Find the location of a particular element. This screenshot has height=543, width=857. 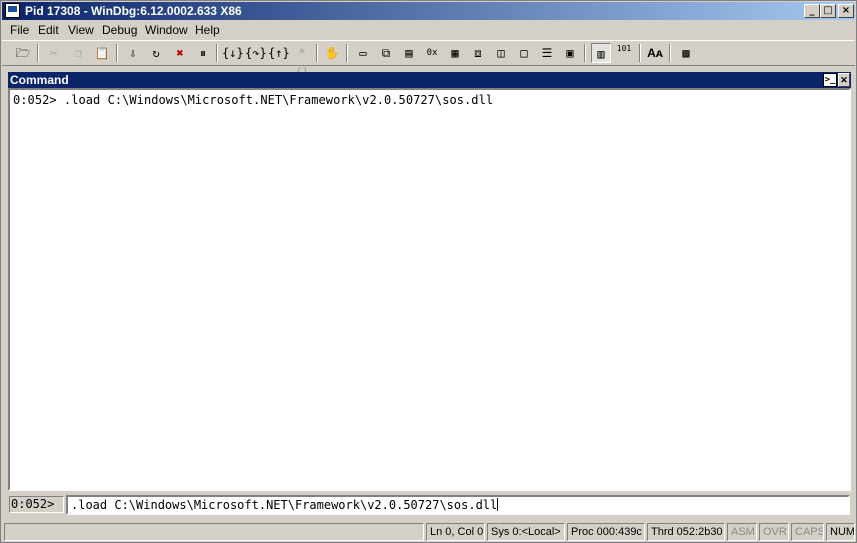

menu-view: View is located at coordinates (81, 30).